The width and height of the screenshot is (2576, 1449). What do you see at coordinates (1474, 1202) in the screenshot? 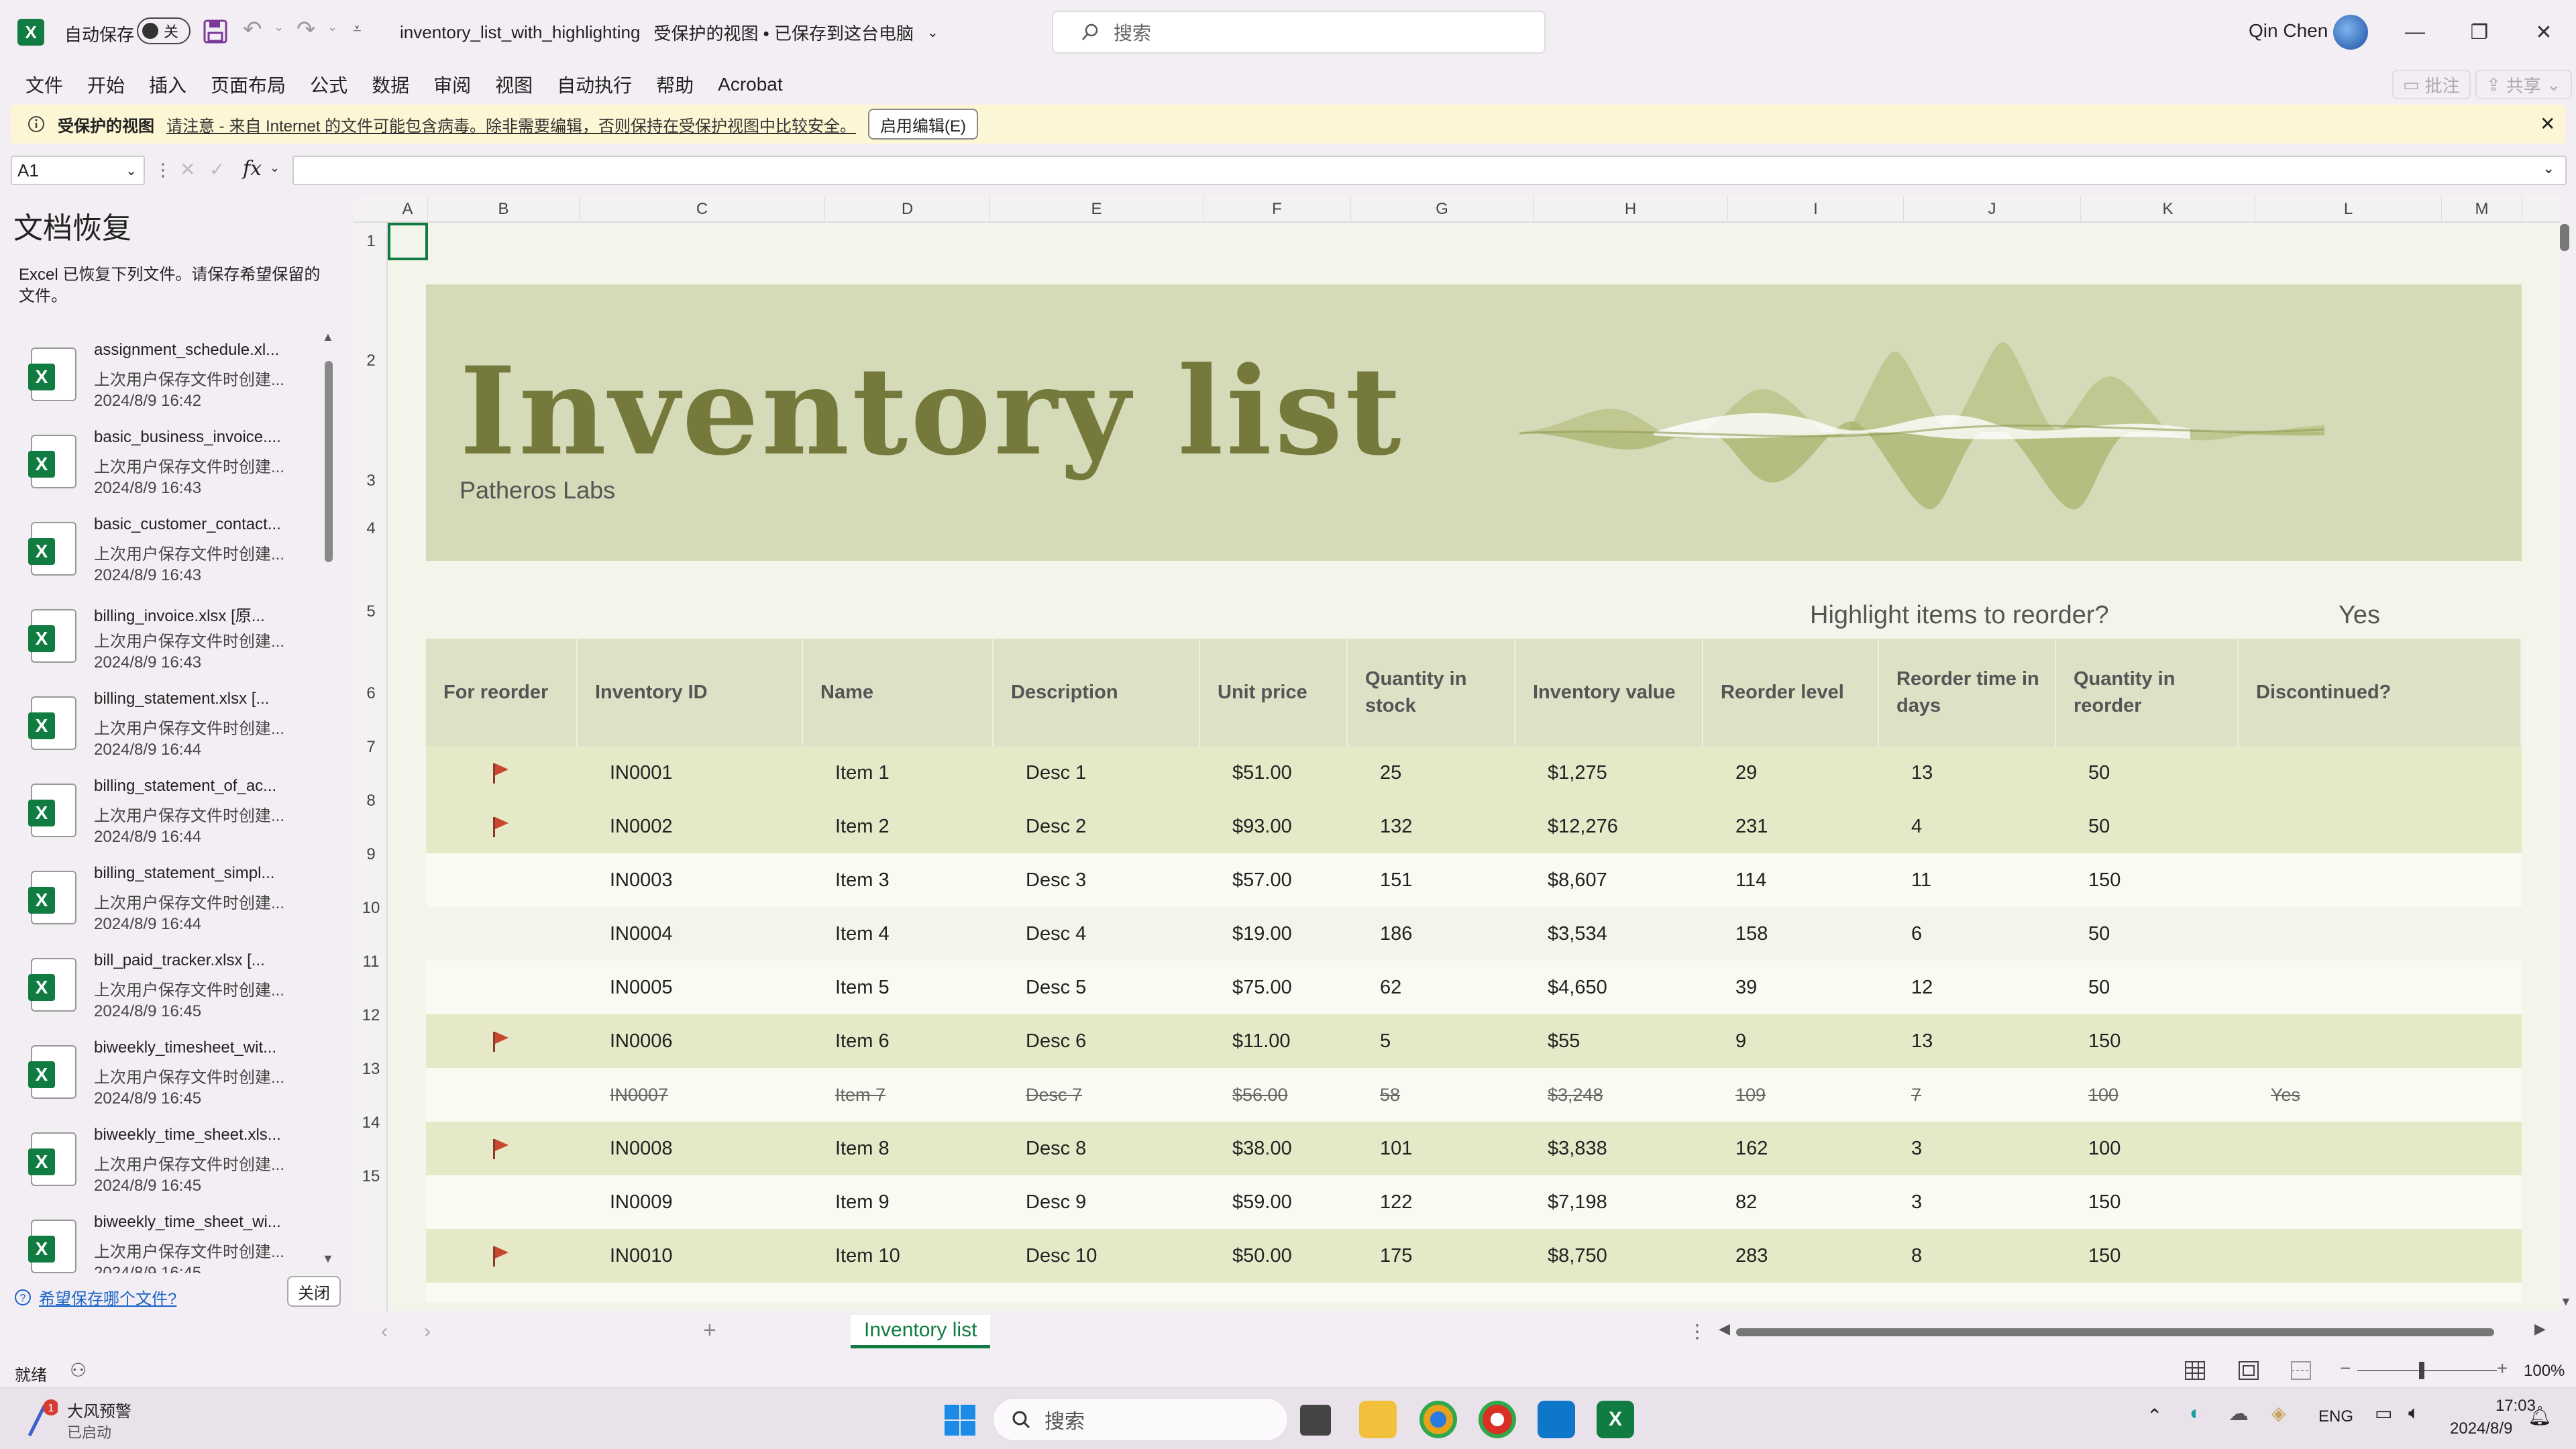
I see `table-row: IN0009 Item 9 Desc 9 $59.00 122 $7,198 82 3 150` at bounding box center [1474, 1202].